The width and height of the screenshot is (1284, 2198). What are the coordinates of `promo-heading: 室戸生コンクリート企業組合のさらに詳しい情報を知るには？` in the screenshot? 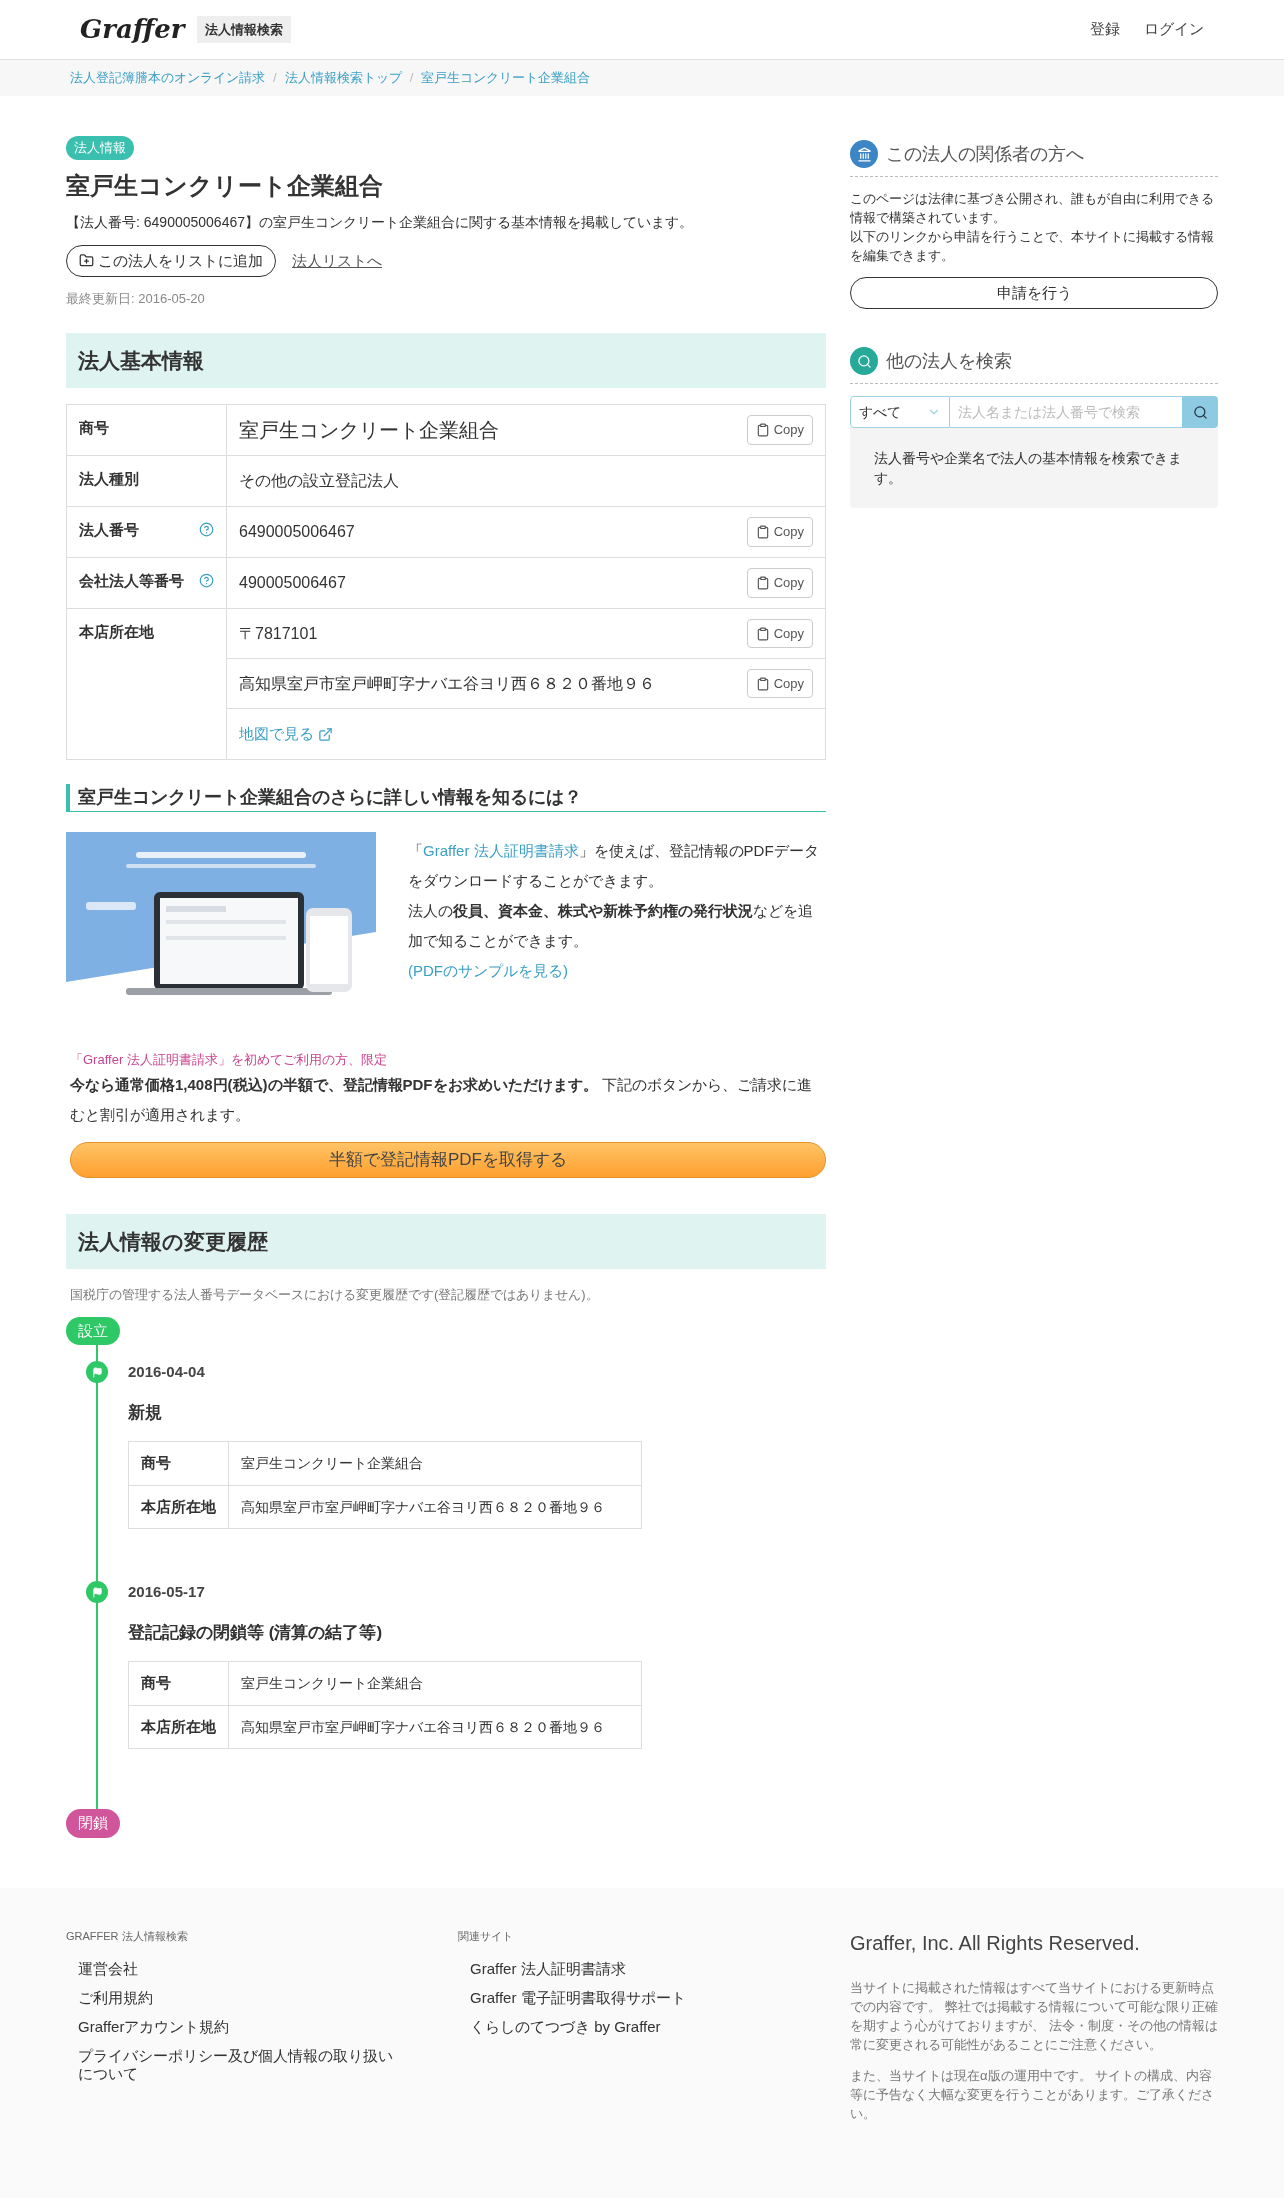 It's located at (446, 798).